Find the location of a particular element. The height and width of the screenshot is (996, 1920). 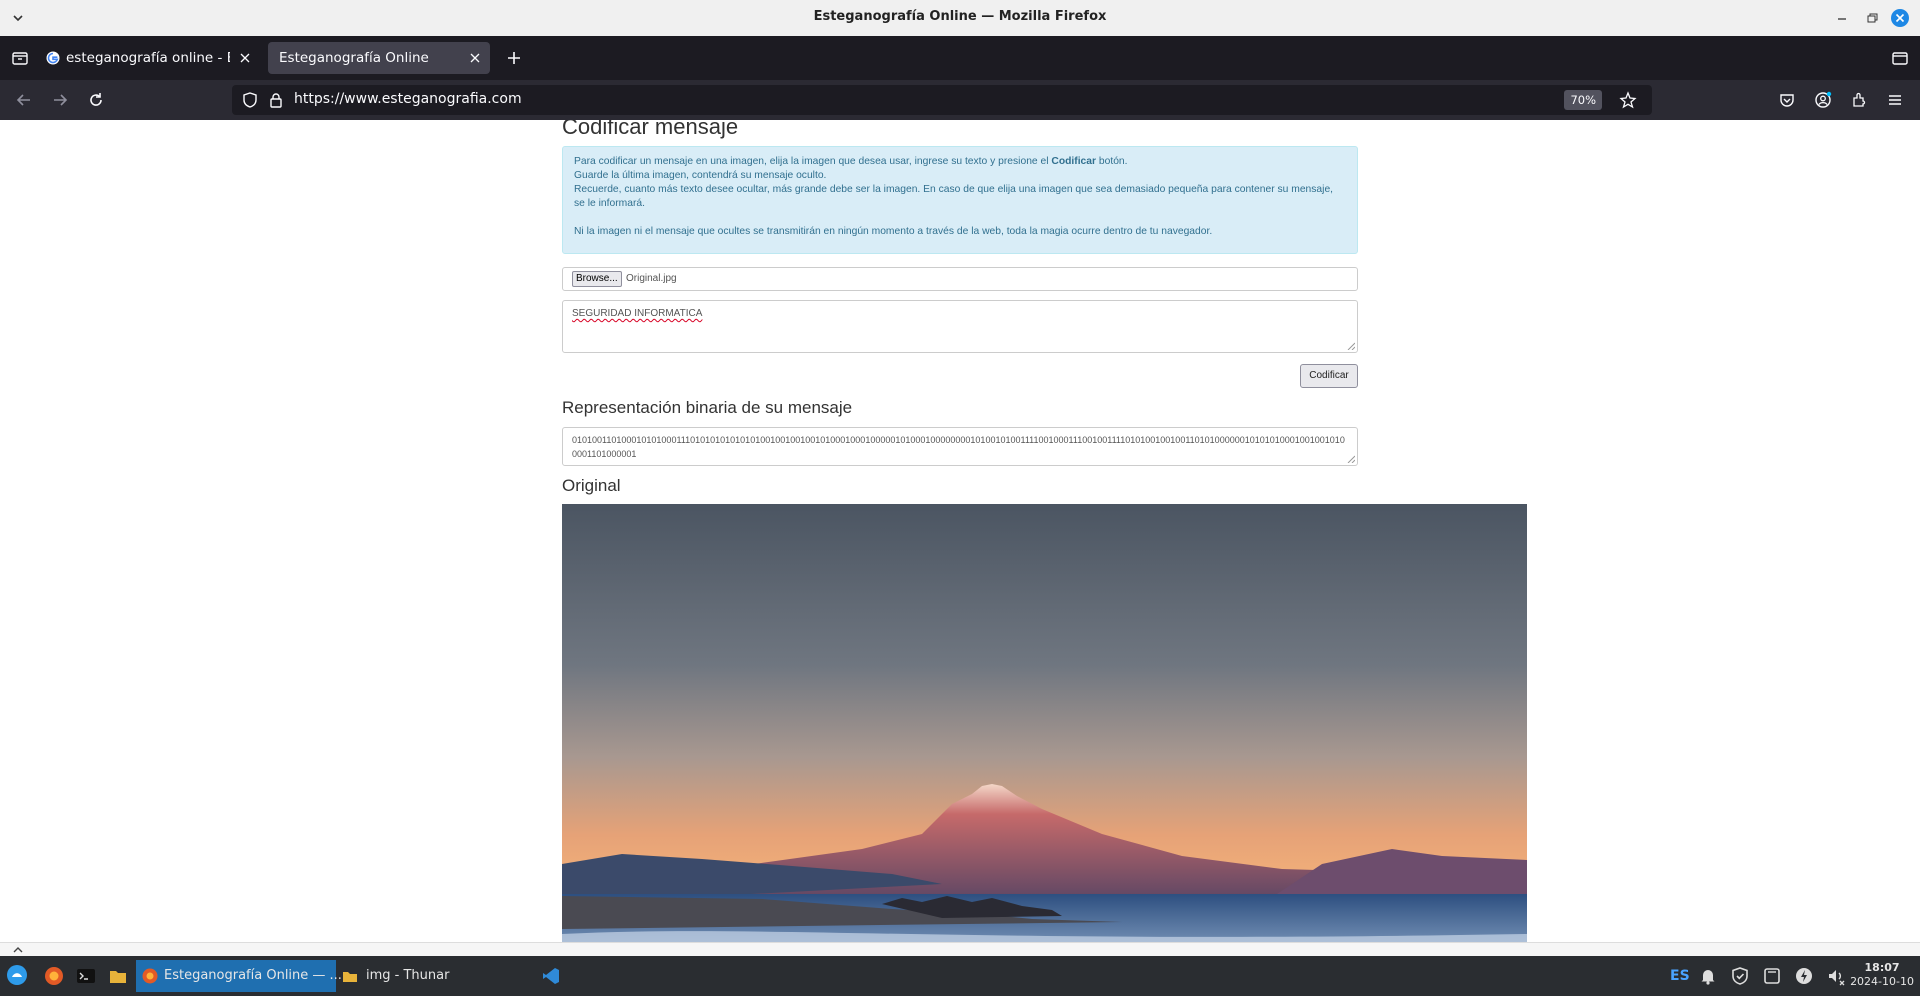

google-icon is located at coordinates (53, 58).